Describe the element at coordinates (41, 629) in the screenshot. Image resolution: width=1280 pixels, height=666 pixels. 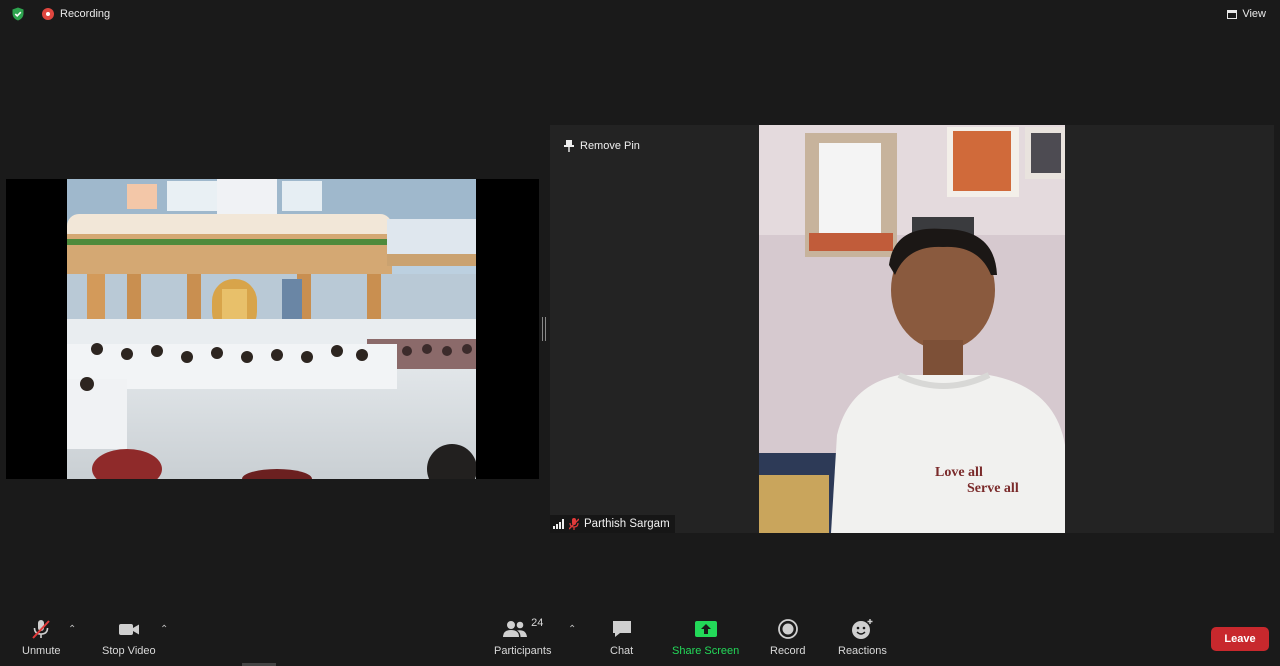
I see `muted-microphone-icon` at that location.